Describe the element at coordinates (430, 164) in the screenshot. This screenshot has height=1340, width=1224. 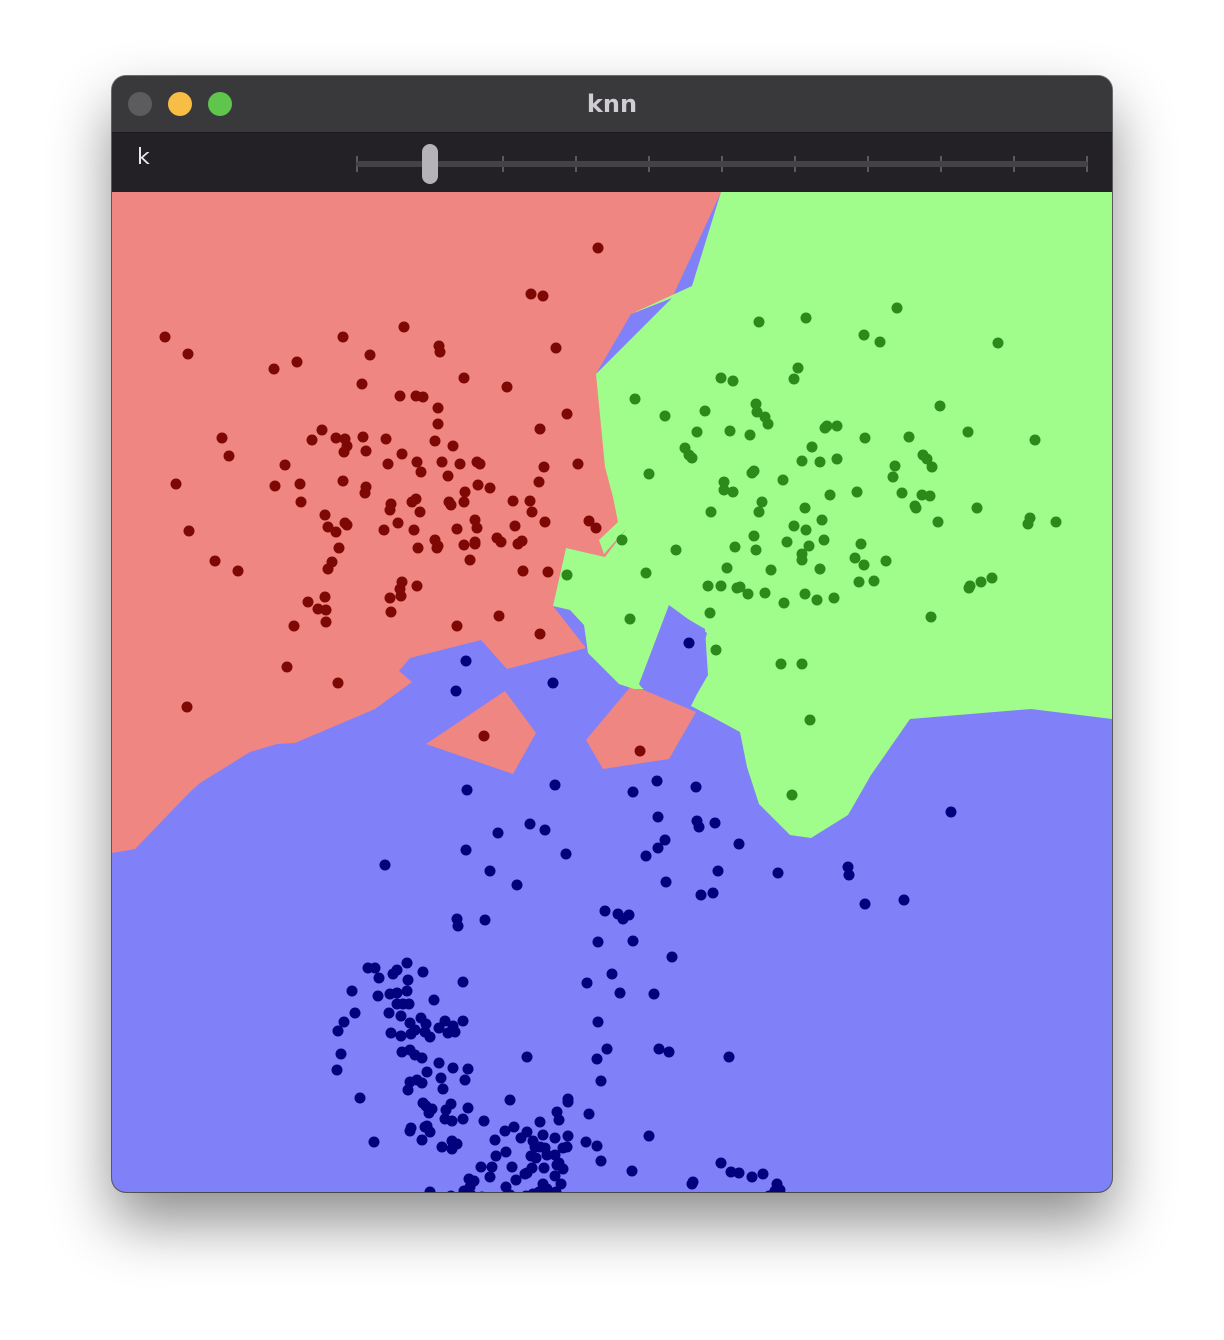
I see `slider-thumb` at that location.